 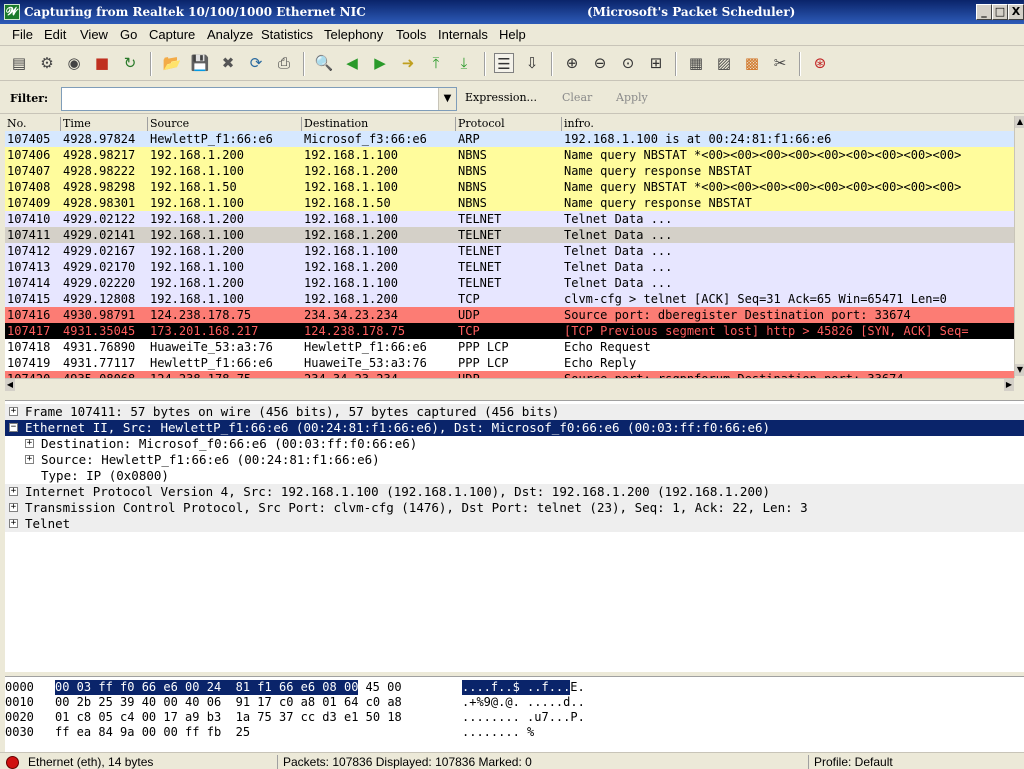 What do you see at coordinates (12, 12) in the screenshot?
I see `wireshark-app-icon: 𝓦` at bounding box center [12, 12].